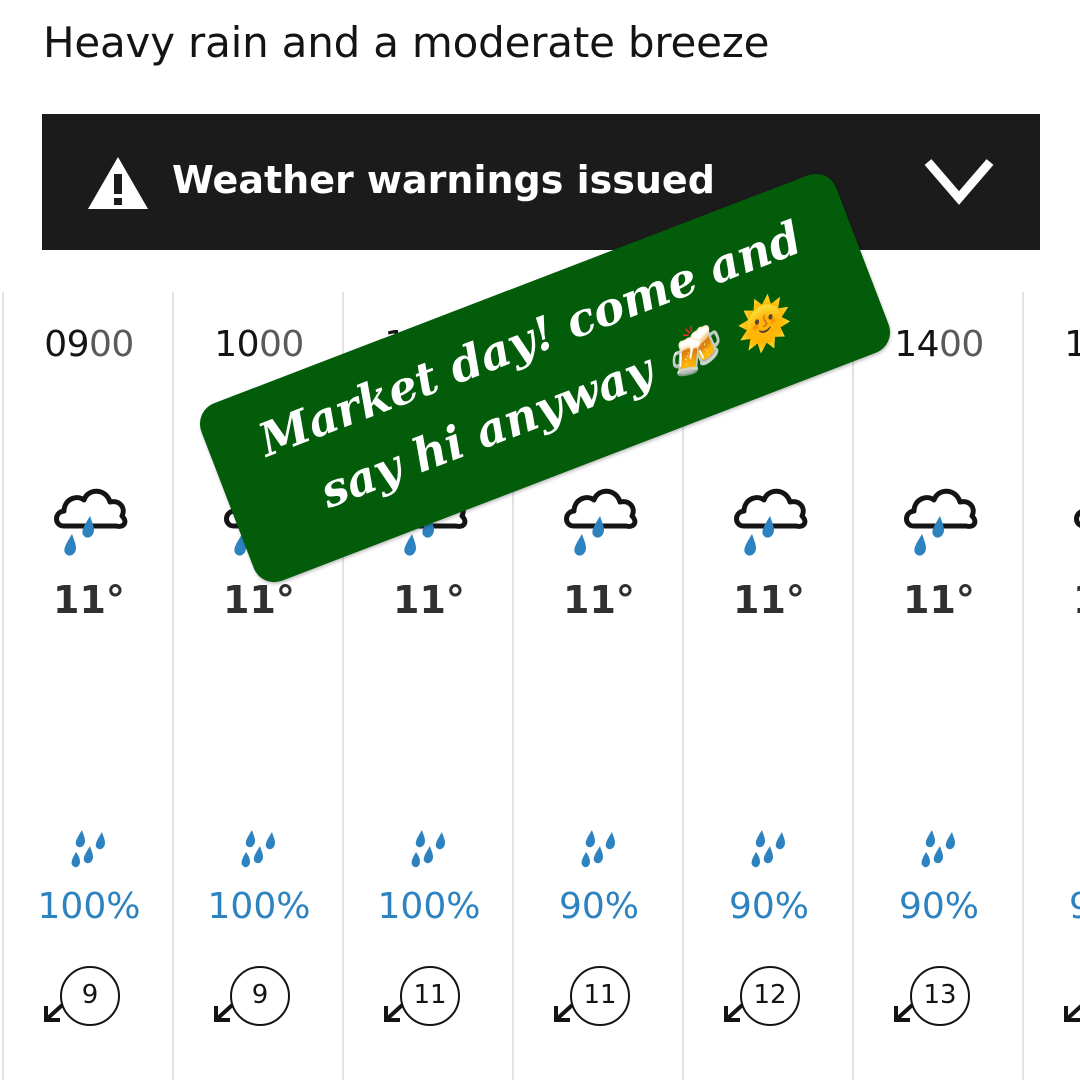  Describe the element at coordinates (406, 42) in the screenshot. I see `weather-summary: Heavy rain and a moderate breeze` at that location.